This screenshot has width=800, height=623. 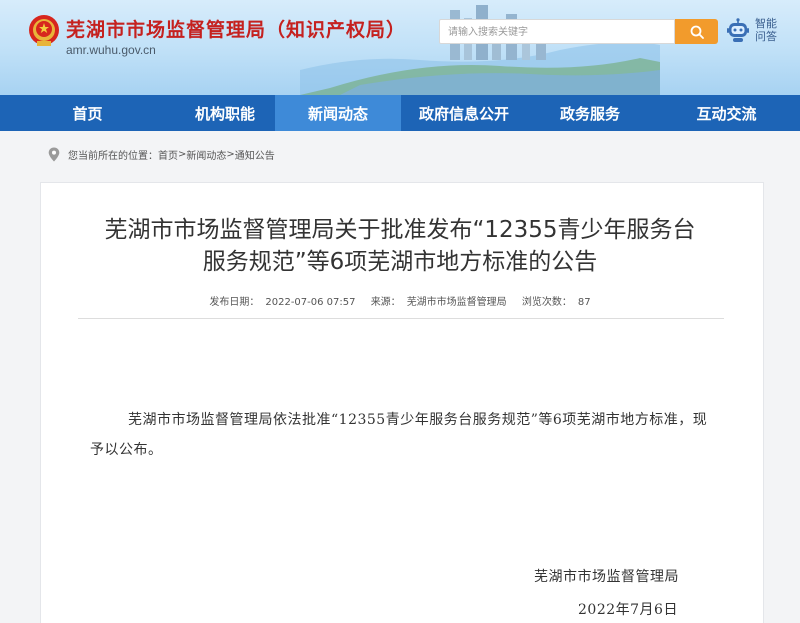 I want to click on breadcrumb: 您当前所在的位置： 首页 > 新闻动态 > 通知公告, so click(x=161, y=154).